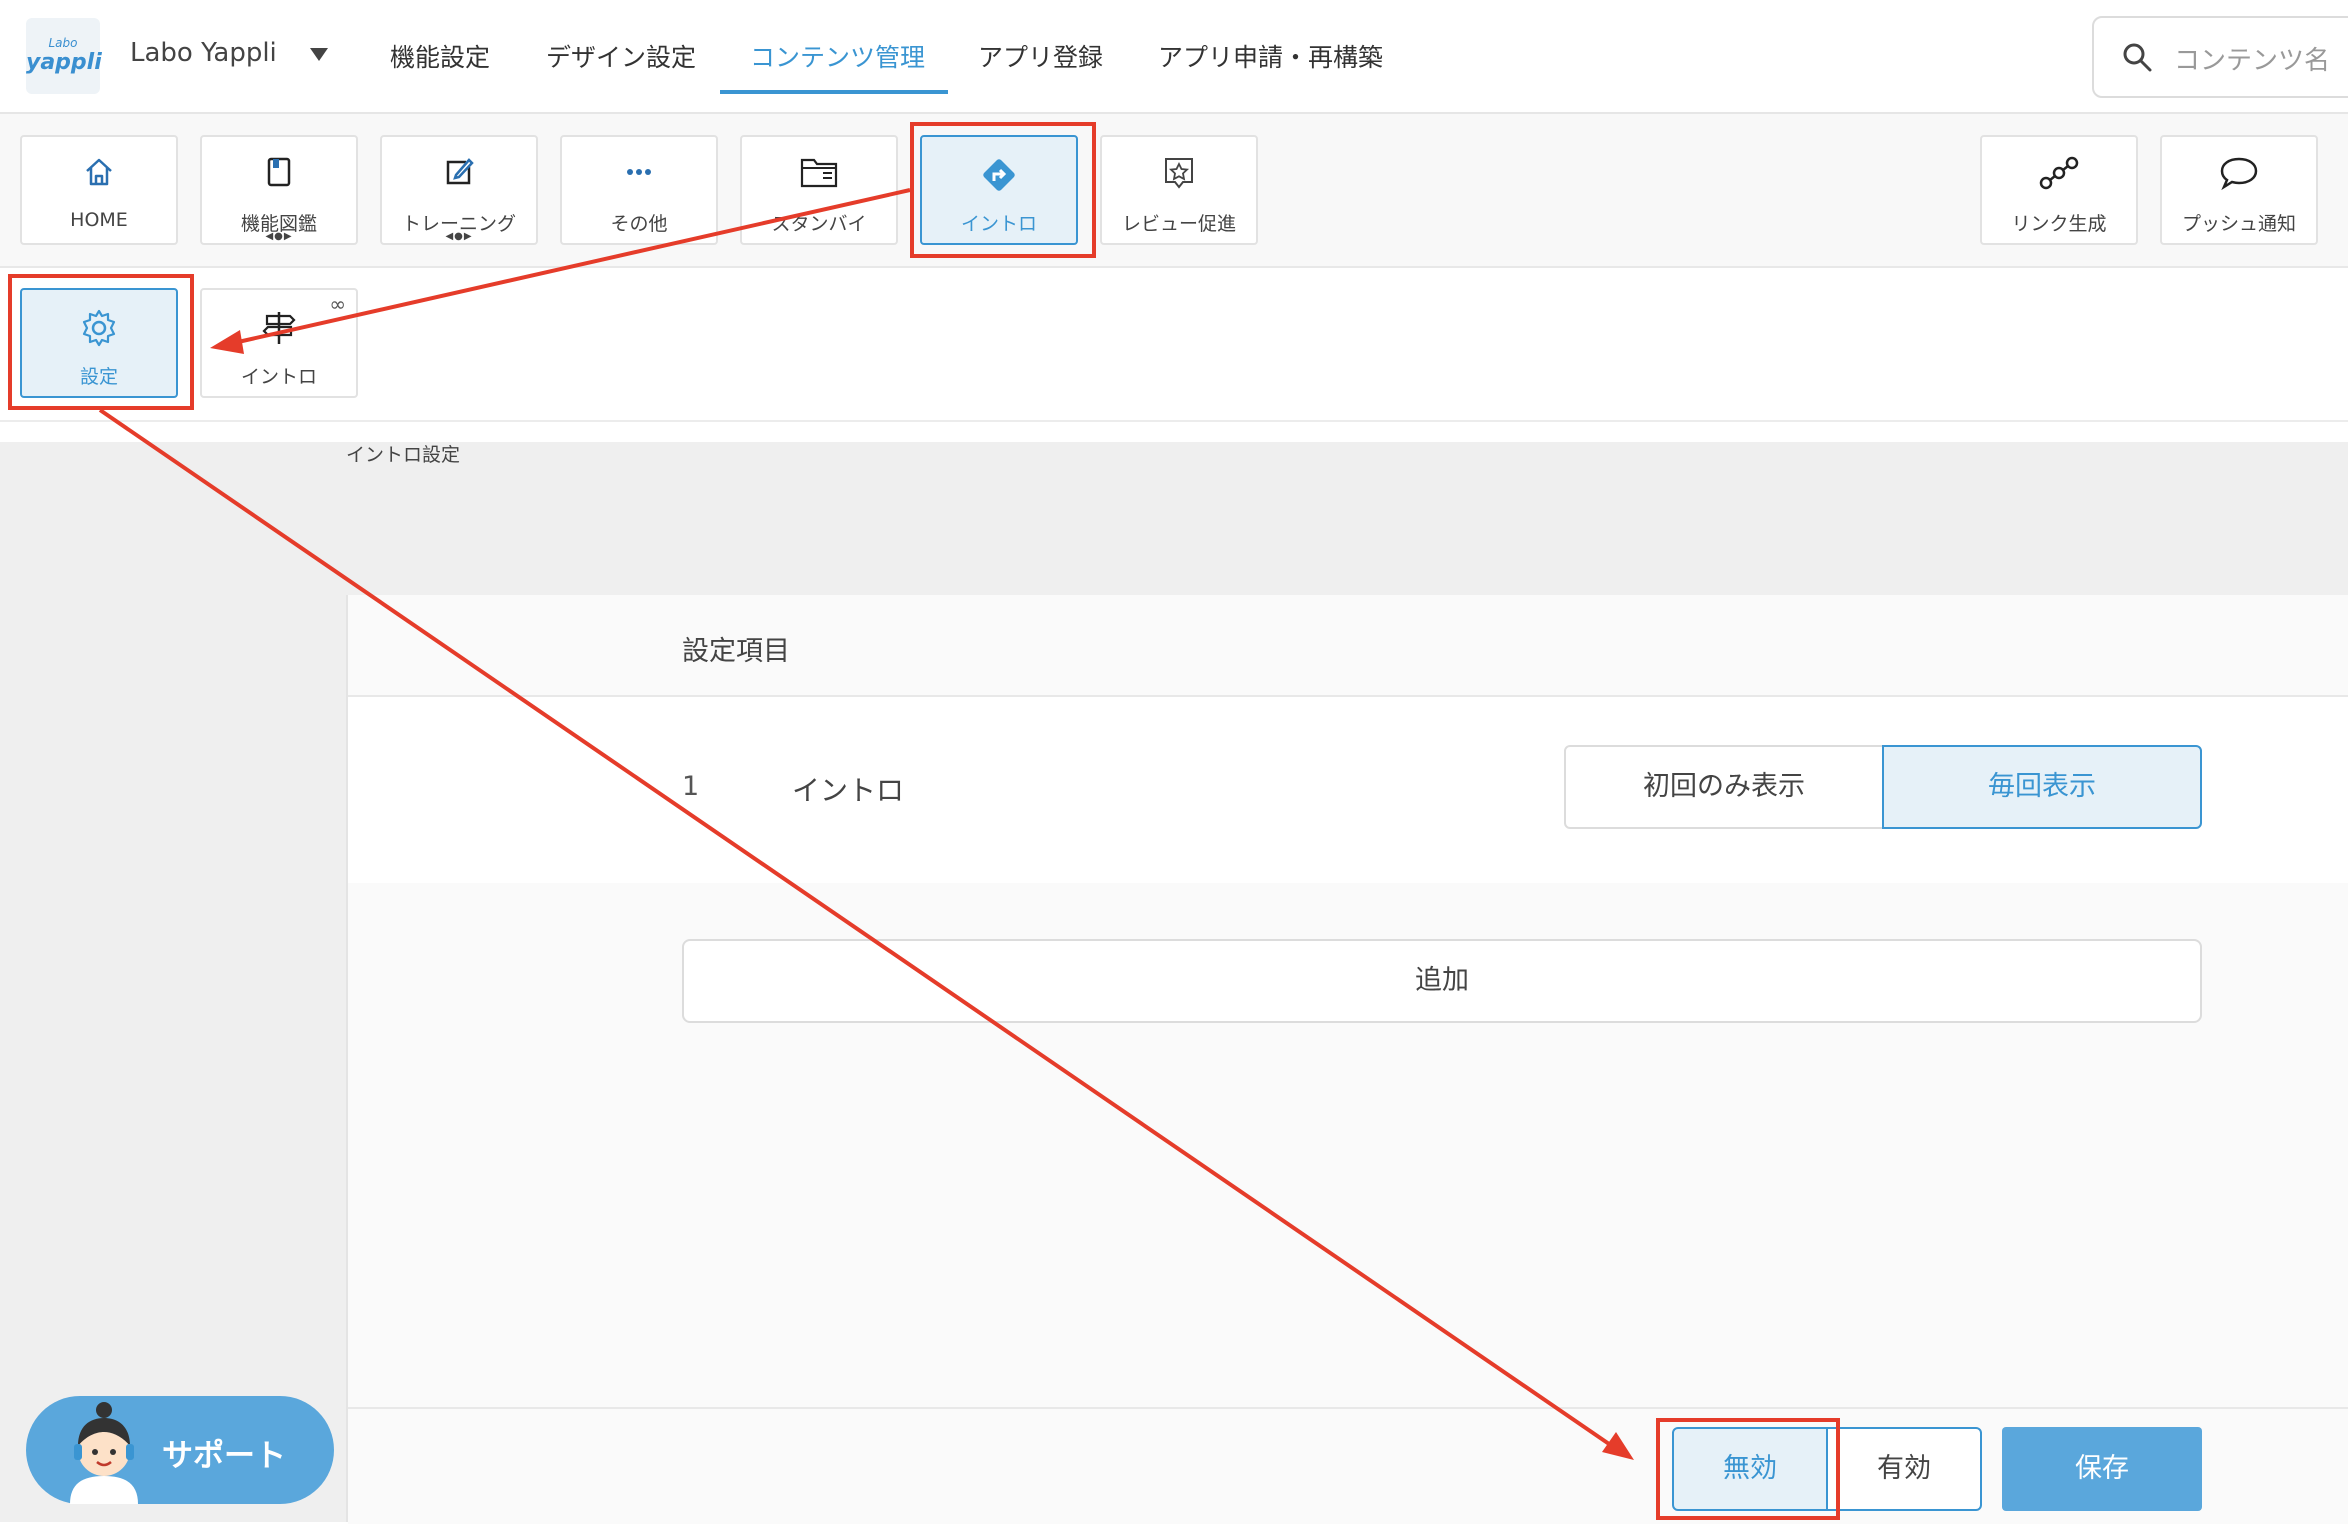  I want to click on support-button: サポート, so click(180, 1450).